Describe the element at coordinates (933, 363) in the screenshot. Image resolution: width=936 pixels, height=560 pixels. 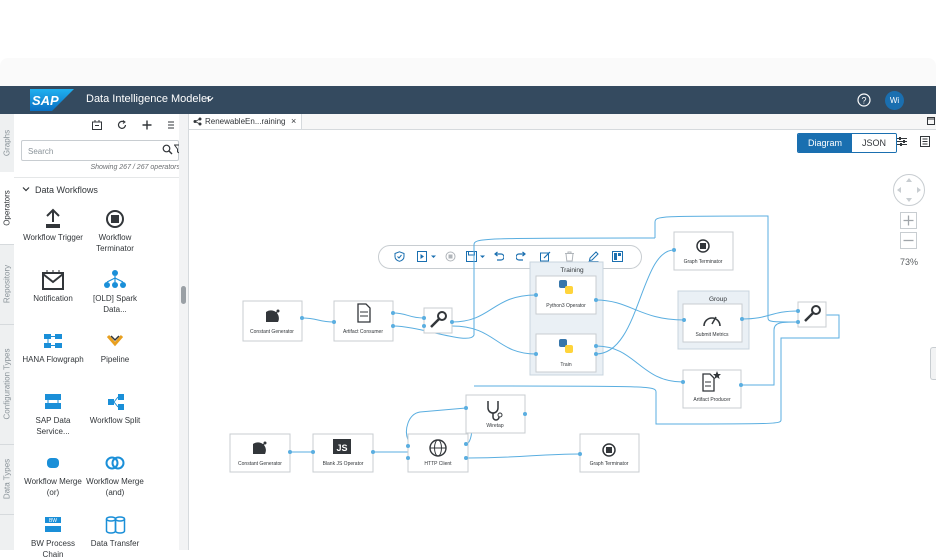
I see `properties-panel-handle` at that location.